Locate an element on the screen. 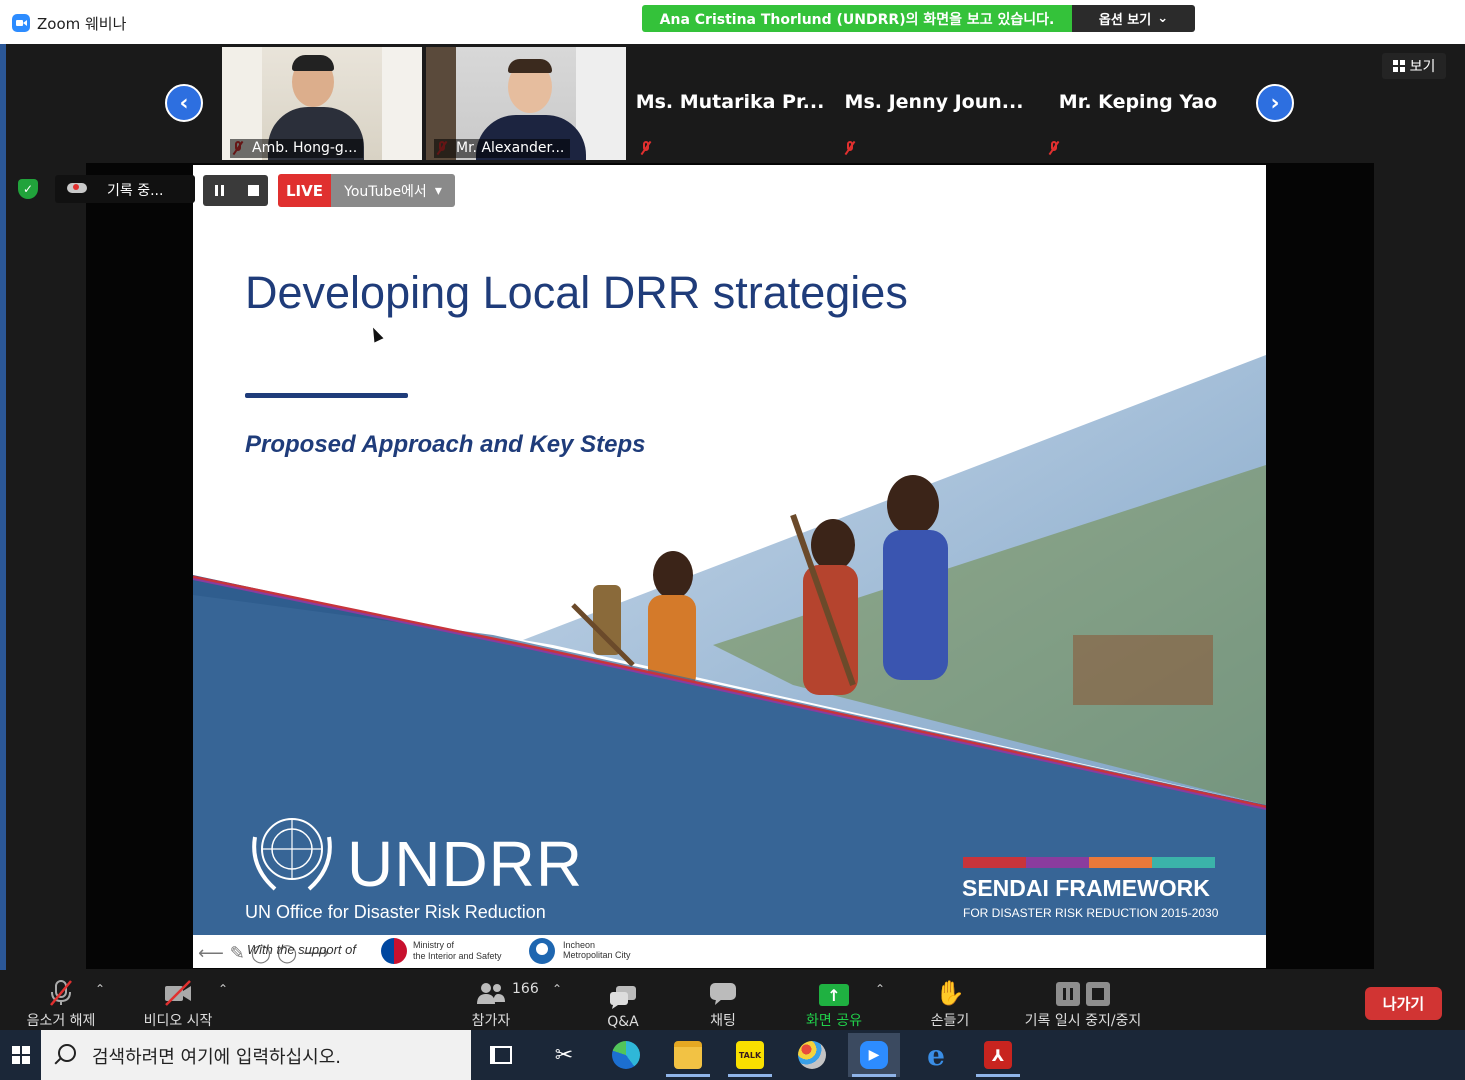 This screenshot has height=1080, width=1465. raise-hand-icon: ✋ is located at coordinates (950, 993).